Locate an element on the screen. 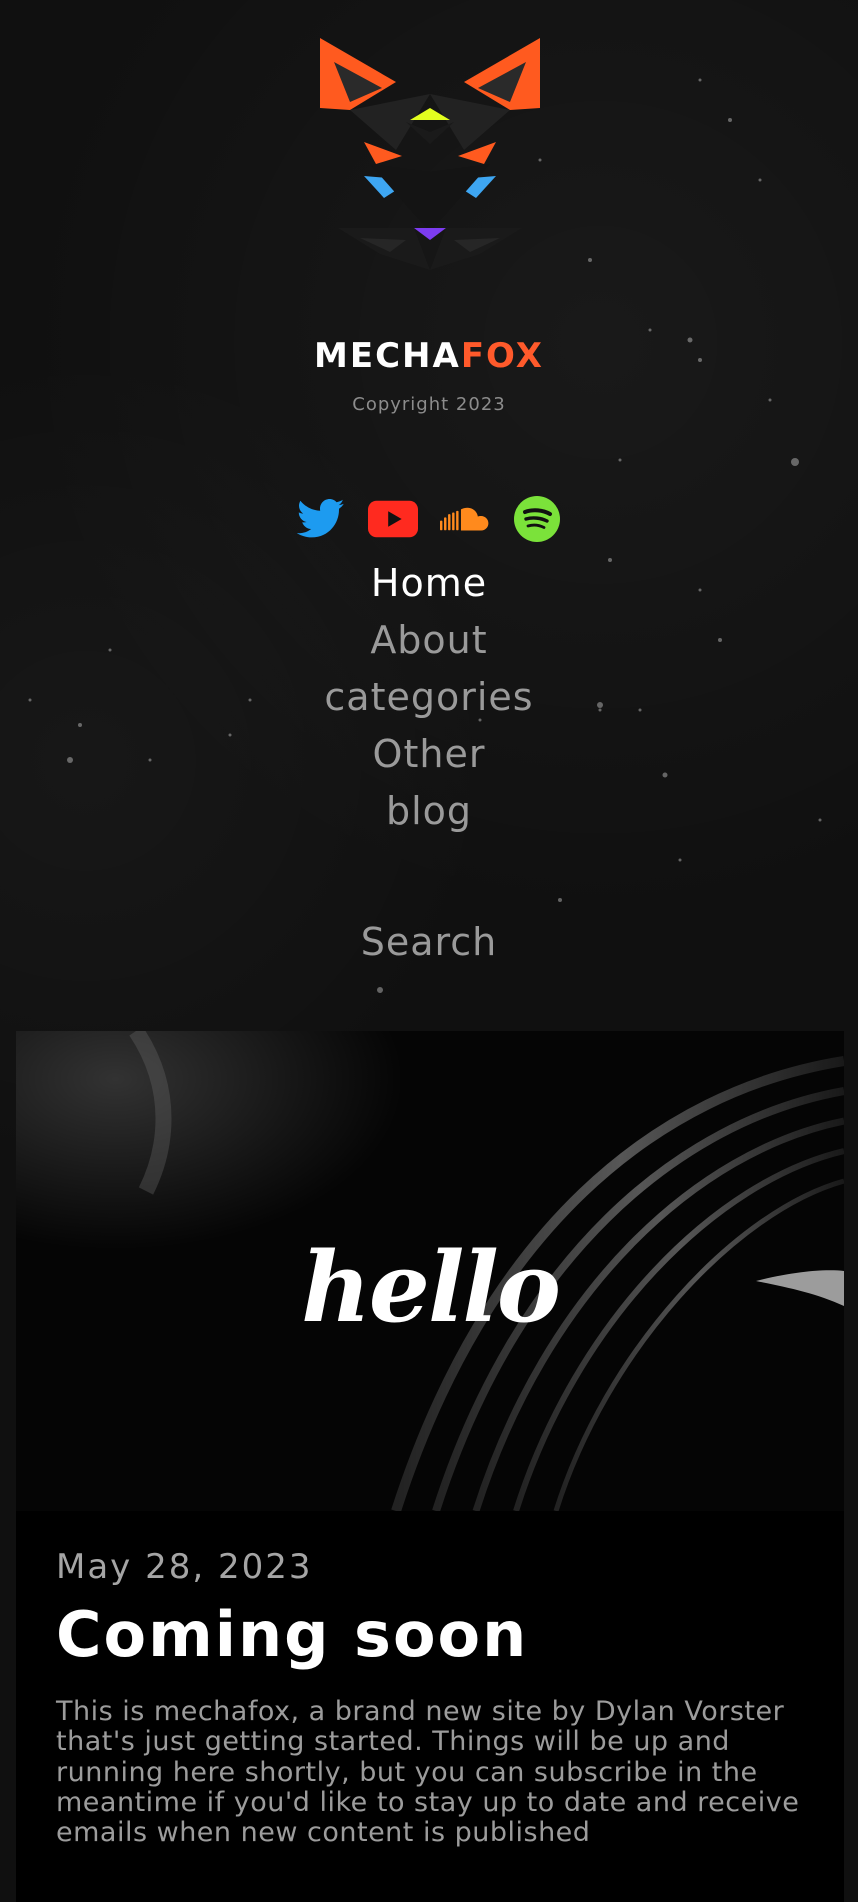 This screenshot has height=1902, width=858. youtube-icon is located at coordinates (393, 519).